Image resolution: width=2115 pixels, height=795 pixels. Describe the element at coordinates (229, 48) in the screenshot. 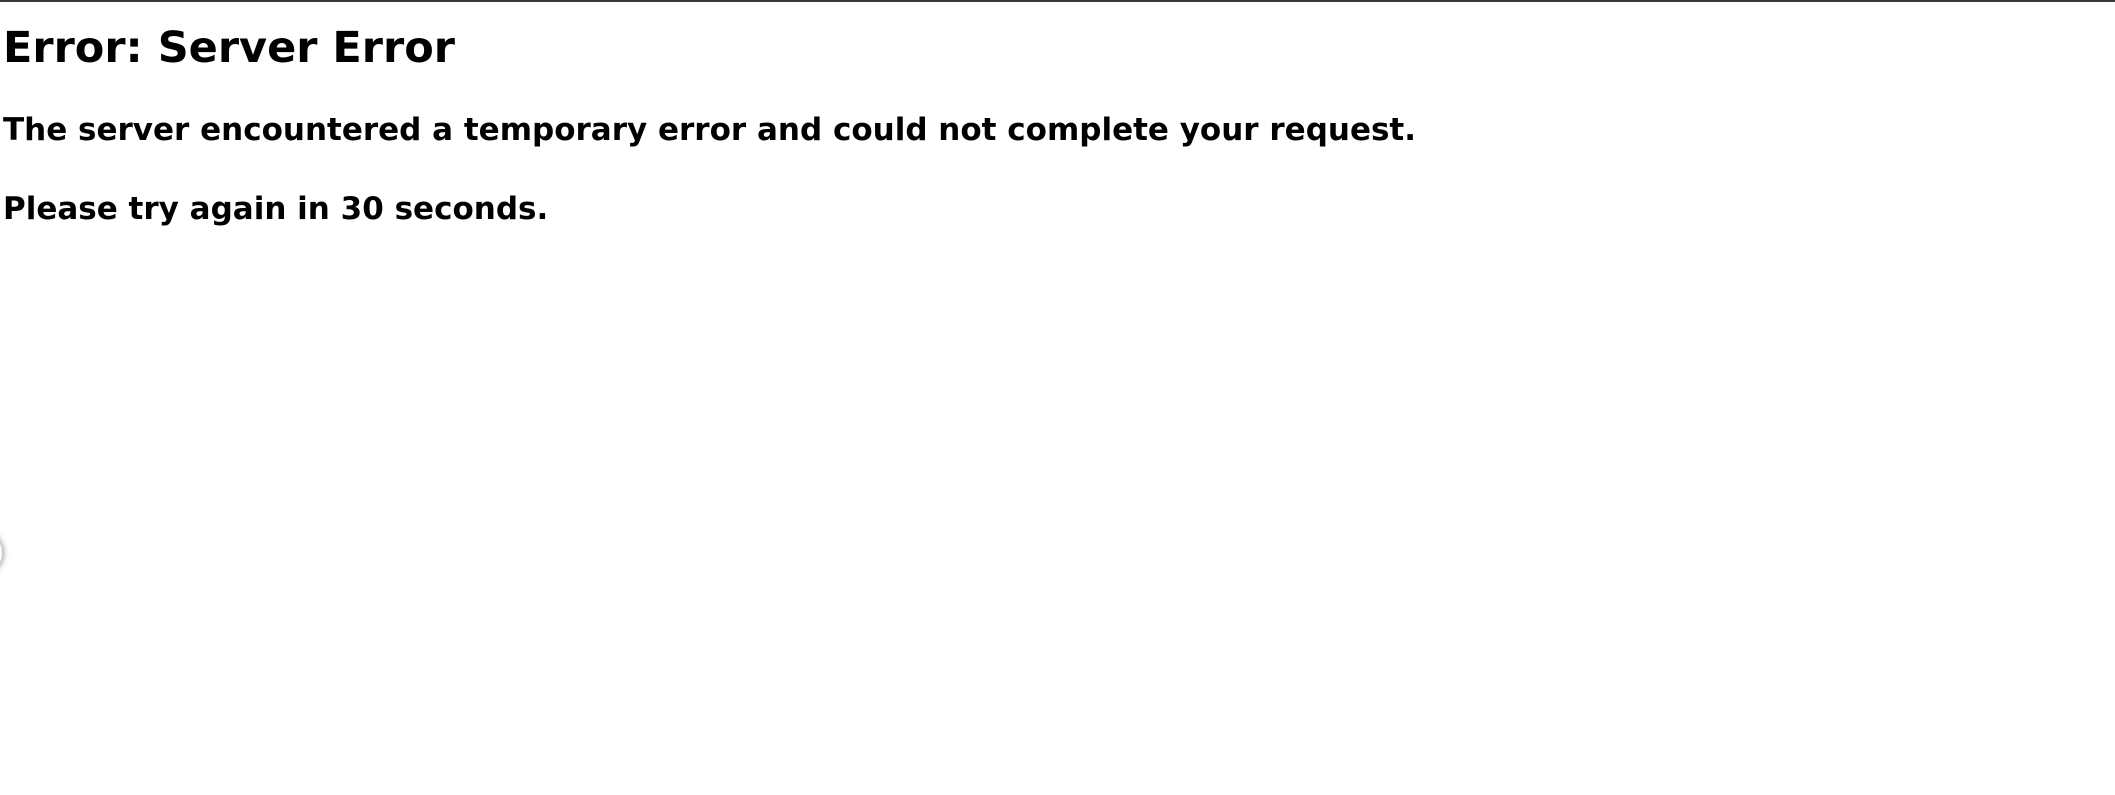

I see `page-title: Error: Server Error` at that location.